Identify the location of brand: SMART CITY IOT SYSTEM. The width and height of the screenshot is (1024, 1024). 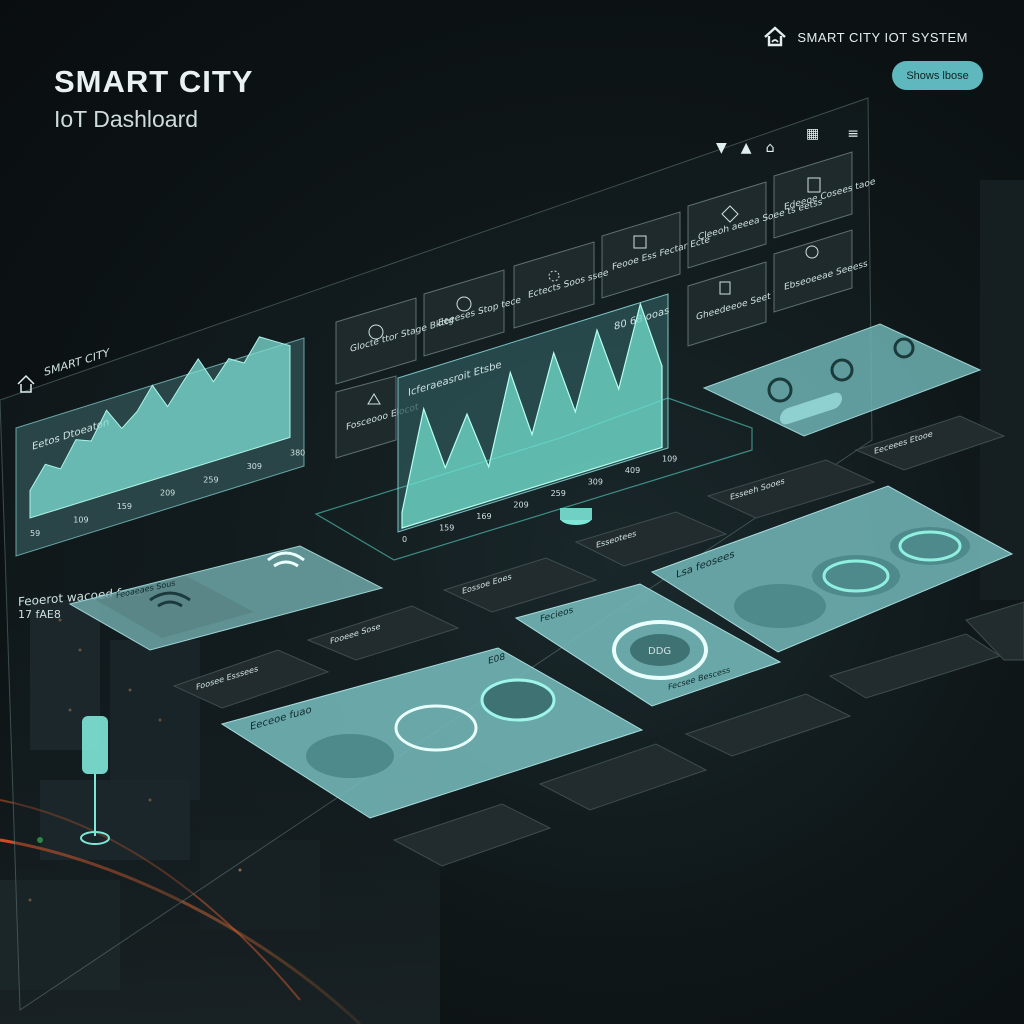
(865, 37).